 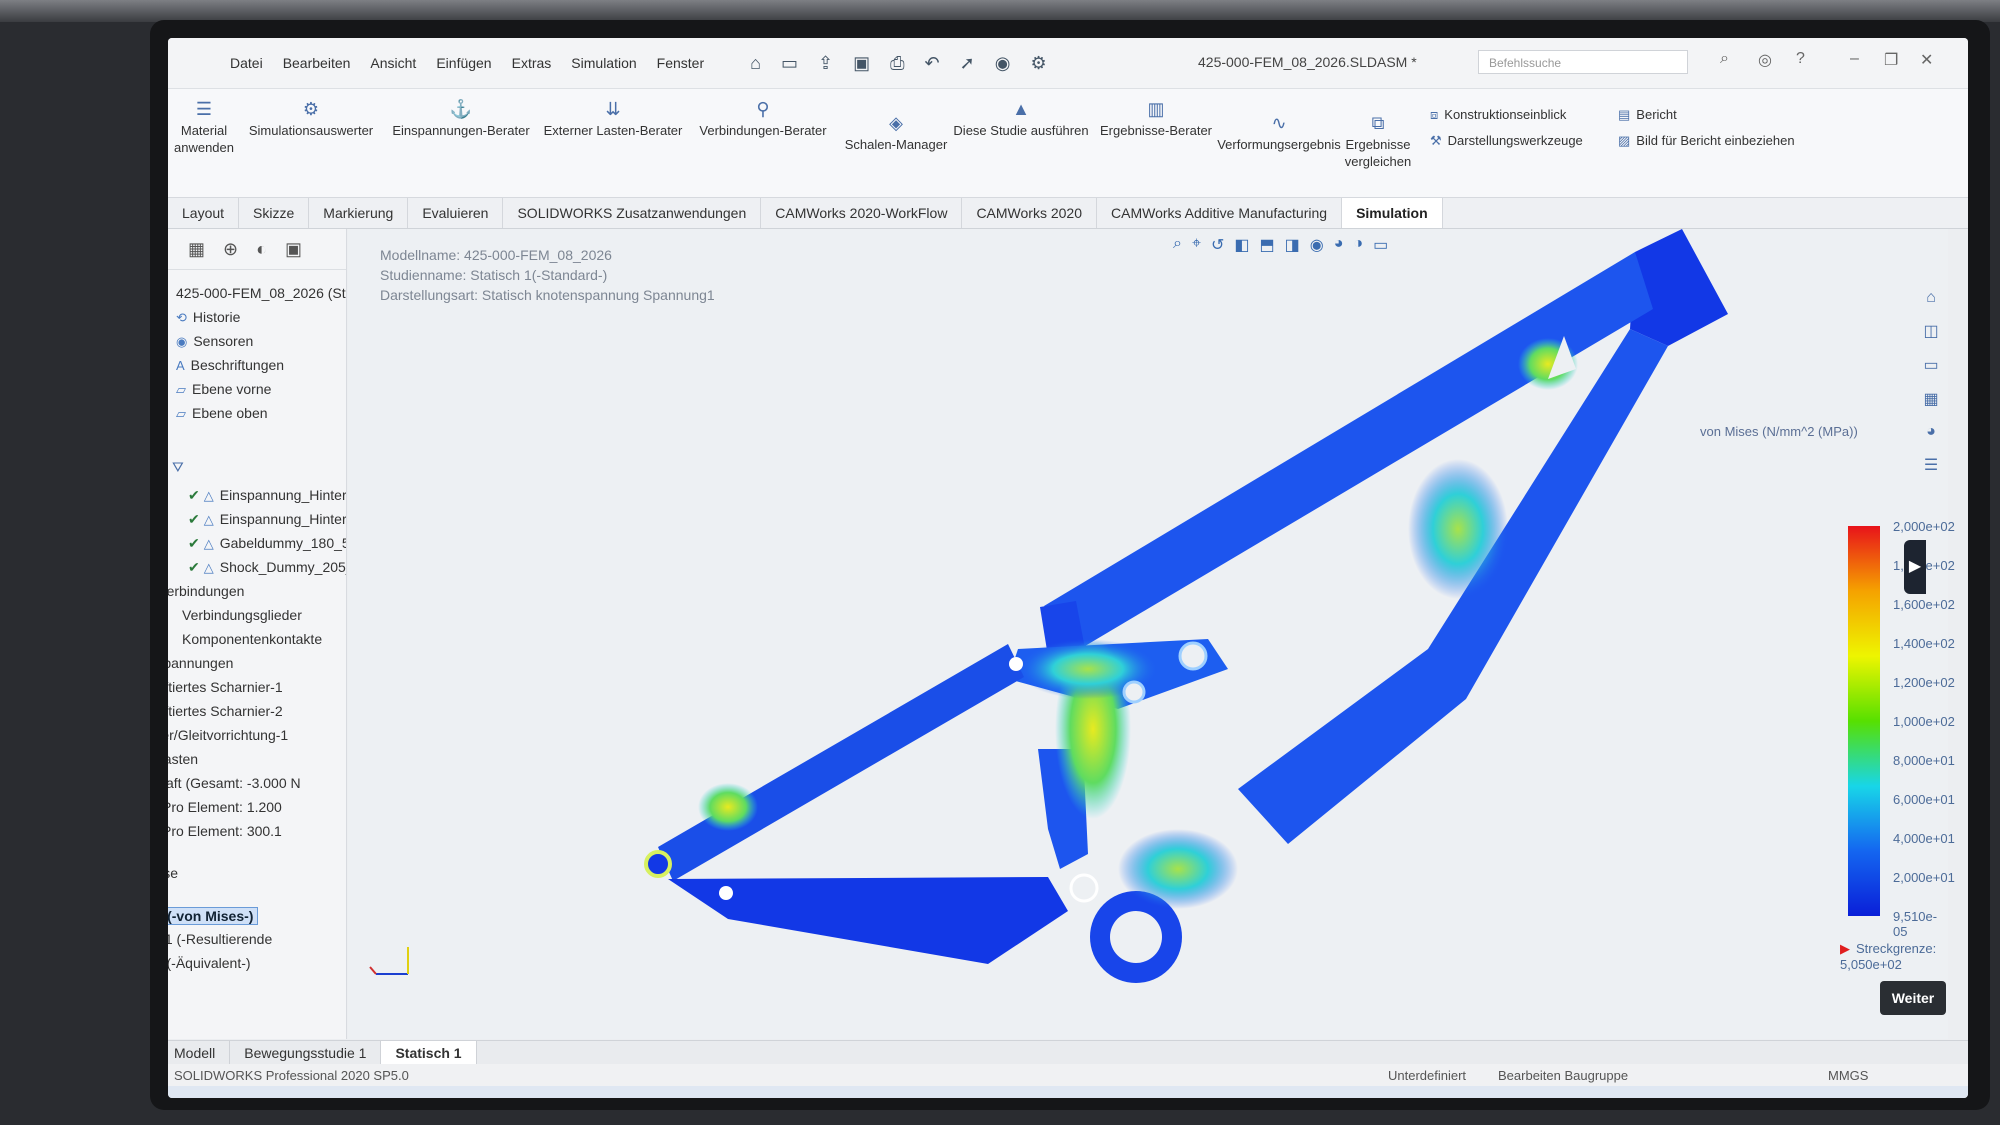 I want to click on filter-icon: ⛛, so click(x=178, y=467).